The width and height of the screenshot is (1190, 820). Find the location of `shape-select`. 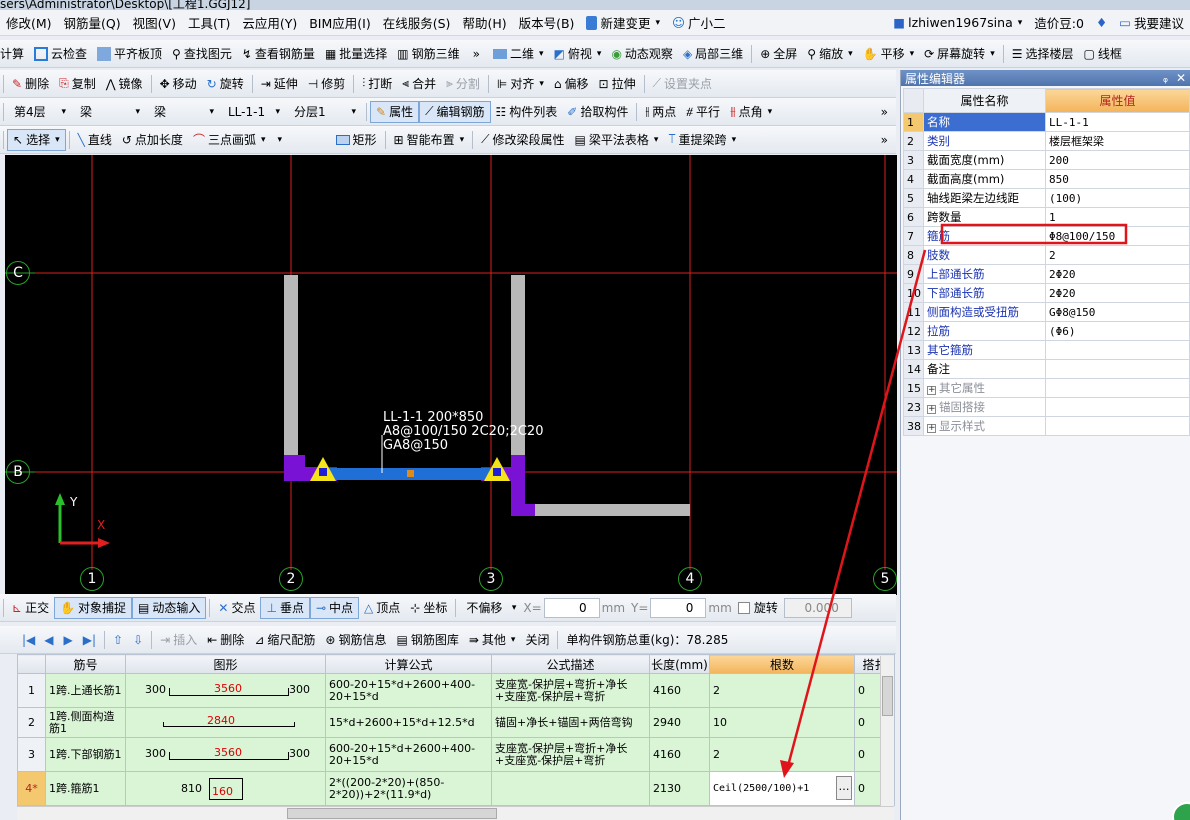

shape-select is located at coordinates (301, 140).